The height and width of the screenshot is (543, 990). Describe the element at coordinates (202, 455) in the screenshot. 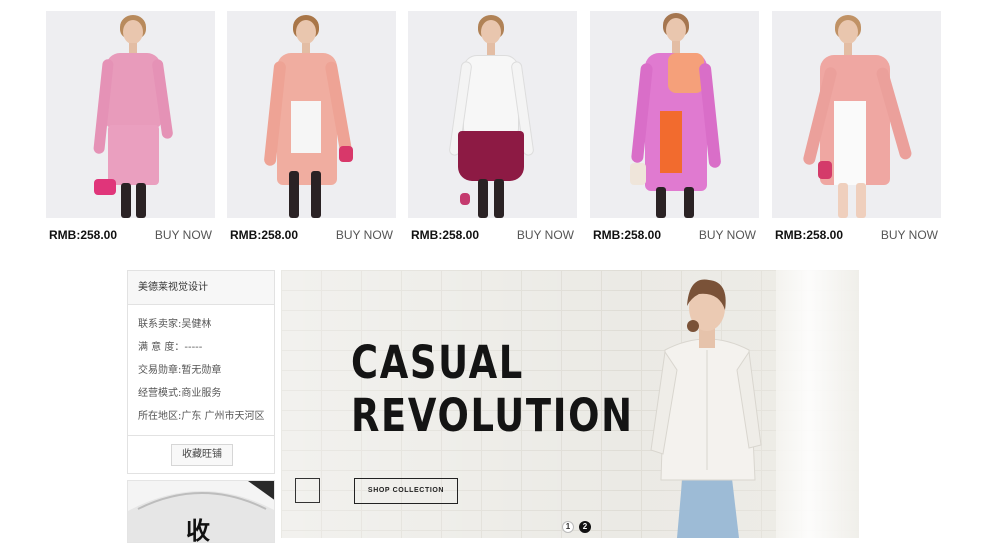

I see `favorite-shop-button: 收藏旺铺` at that location.